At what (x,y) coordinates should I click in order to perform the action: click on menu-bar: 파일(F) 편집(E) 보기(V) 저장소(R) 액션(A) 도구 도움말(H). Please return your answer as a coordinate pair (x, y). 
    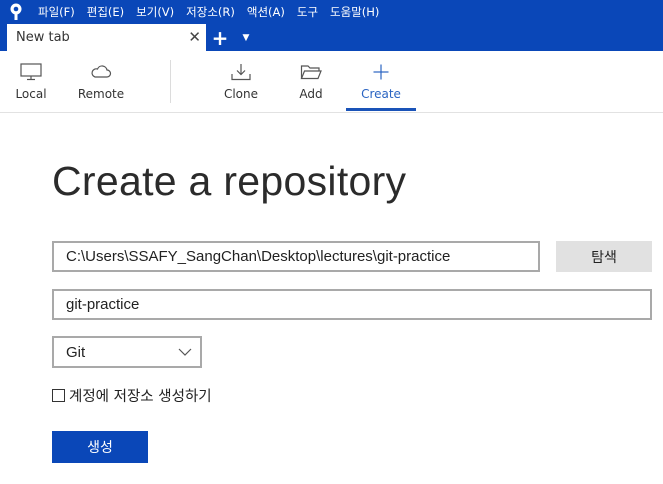
    Looking at the image, I should click on (331, 12).